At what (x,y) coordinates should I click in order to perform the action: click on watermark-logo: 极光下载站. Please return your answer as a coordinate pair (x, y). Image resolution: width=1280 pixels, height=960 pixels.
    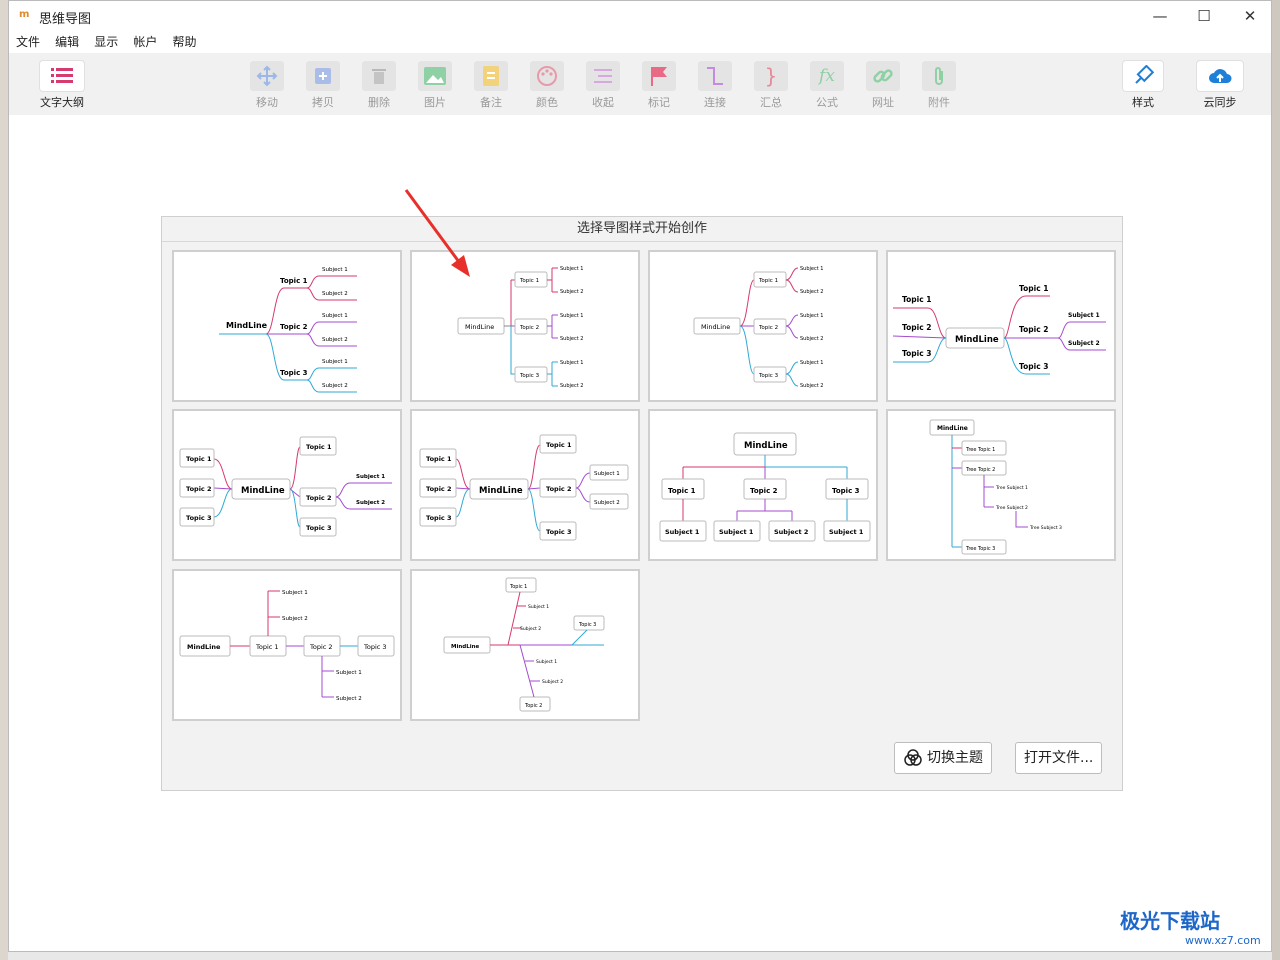
    Looking at the image, I should click on (1170, 921).